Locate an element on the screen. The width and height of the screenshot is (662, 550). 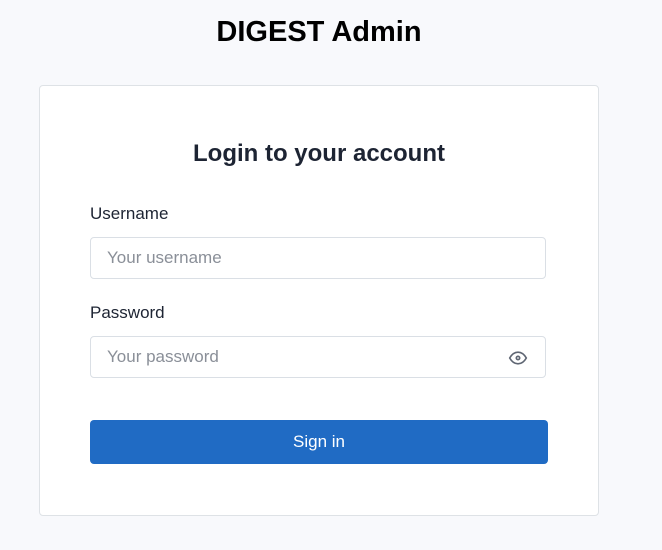
username-label: Username is located at coordinates (129, 213).